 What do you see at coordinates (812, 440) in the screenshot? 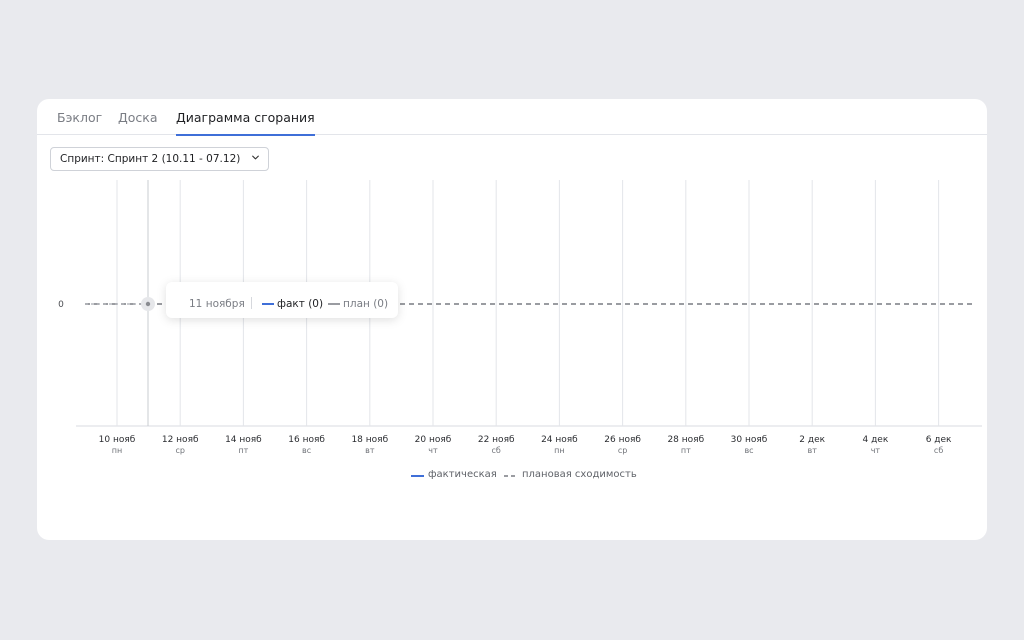
I see `x-tick-label: 2 дек` at bounding box center [812, 440].